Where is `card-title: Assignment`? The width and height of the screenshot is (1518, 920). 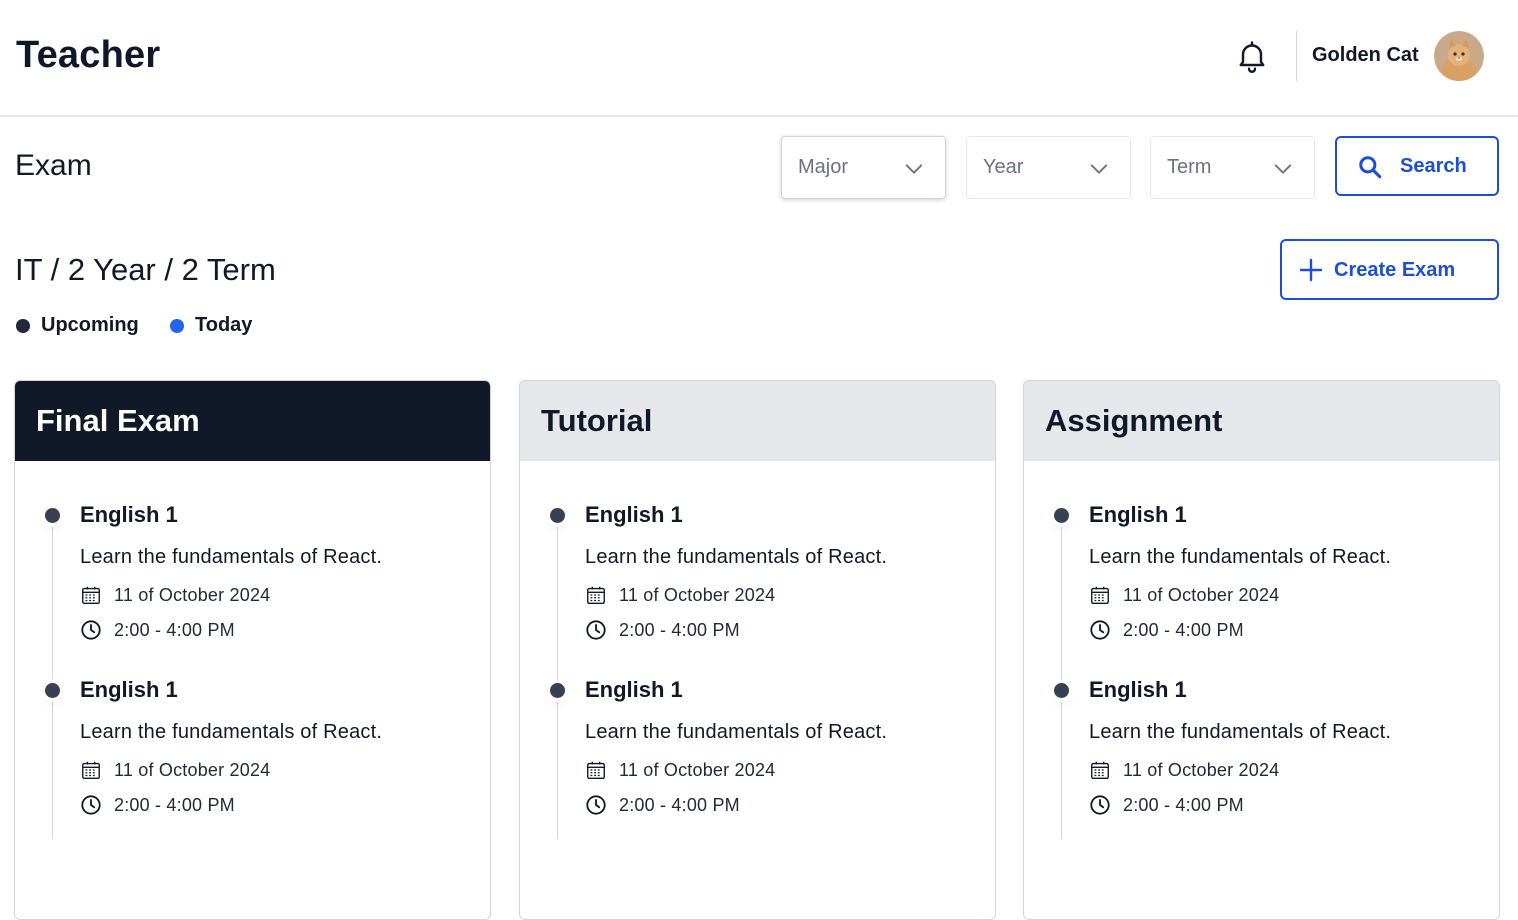 card-title: Assignment is located at coordinates (1134, 420).